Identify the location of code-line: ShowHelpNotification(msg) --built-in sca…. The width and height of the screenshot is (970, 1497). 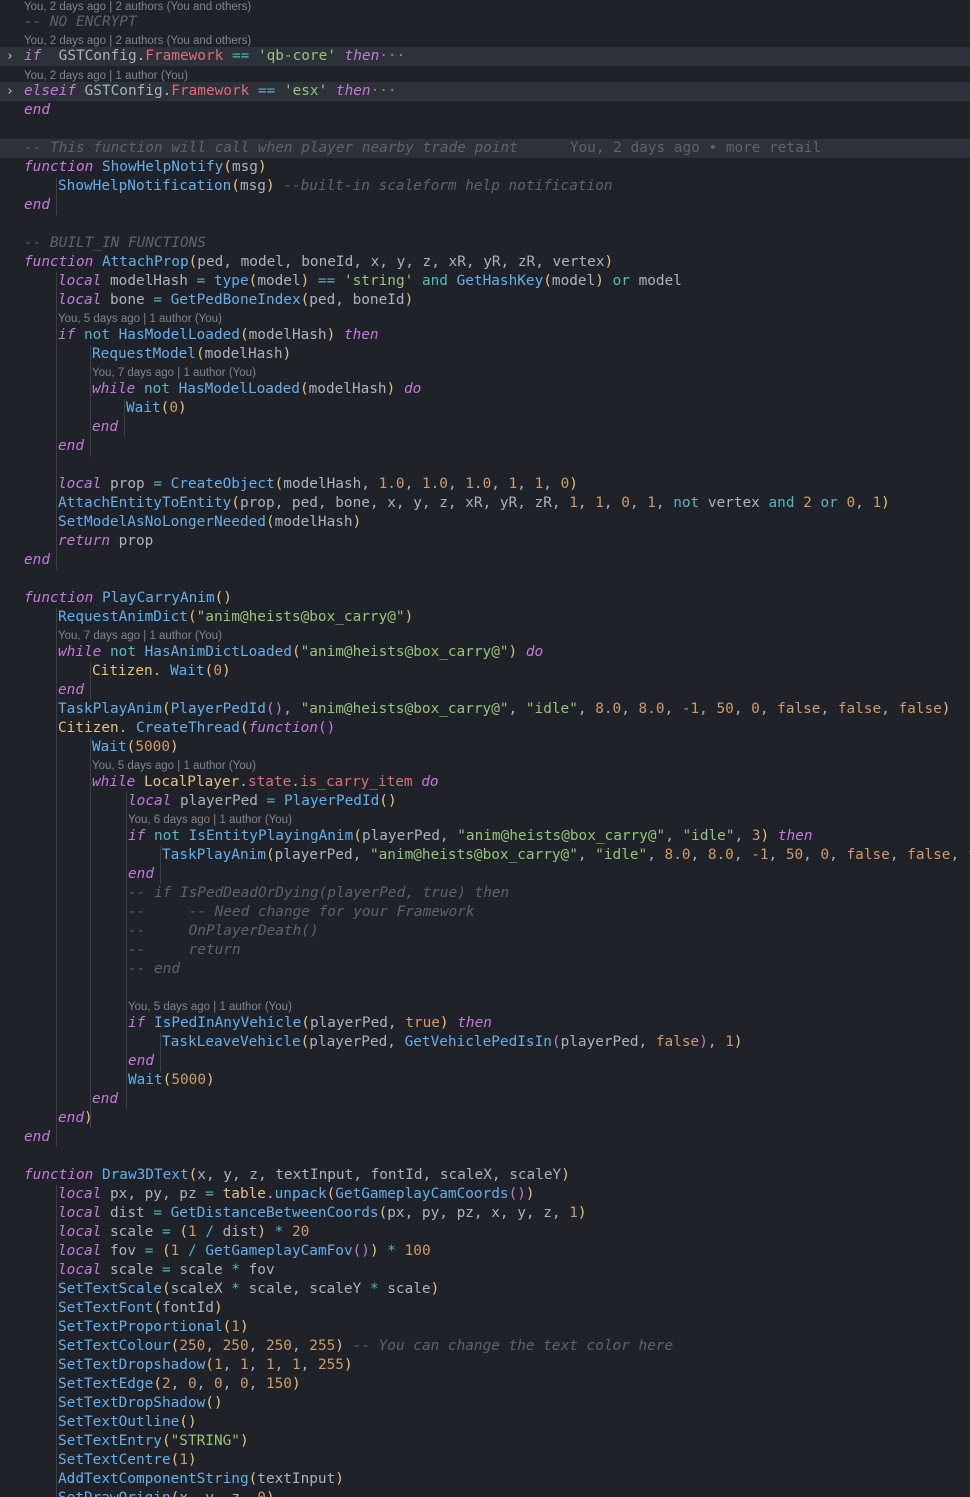
(485, 186).